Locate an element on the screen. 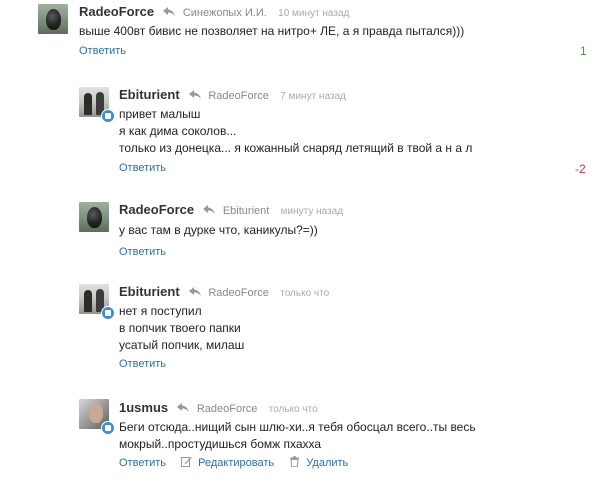 The height and width of the screenshot is (483, 600). reply-action: Ответить is located at coordinates (142, 463).